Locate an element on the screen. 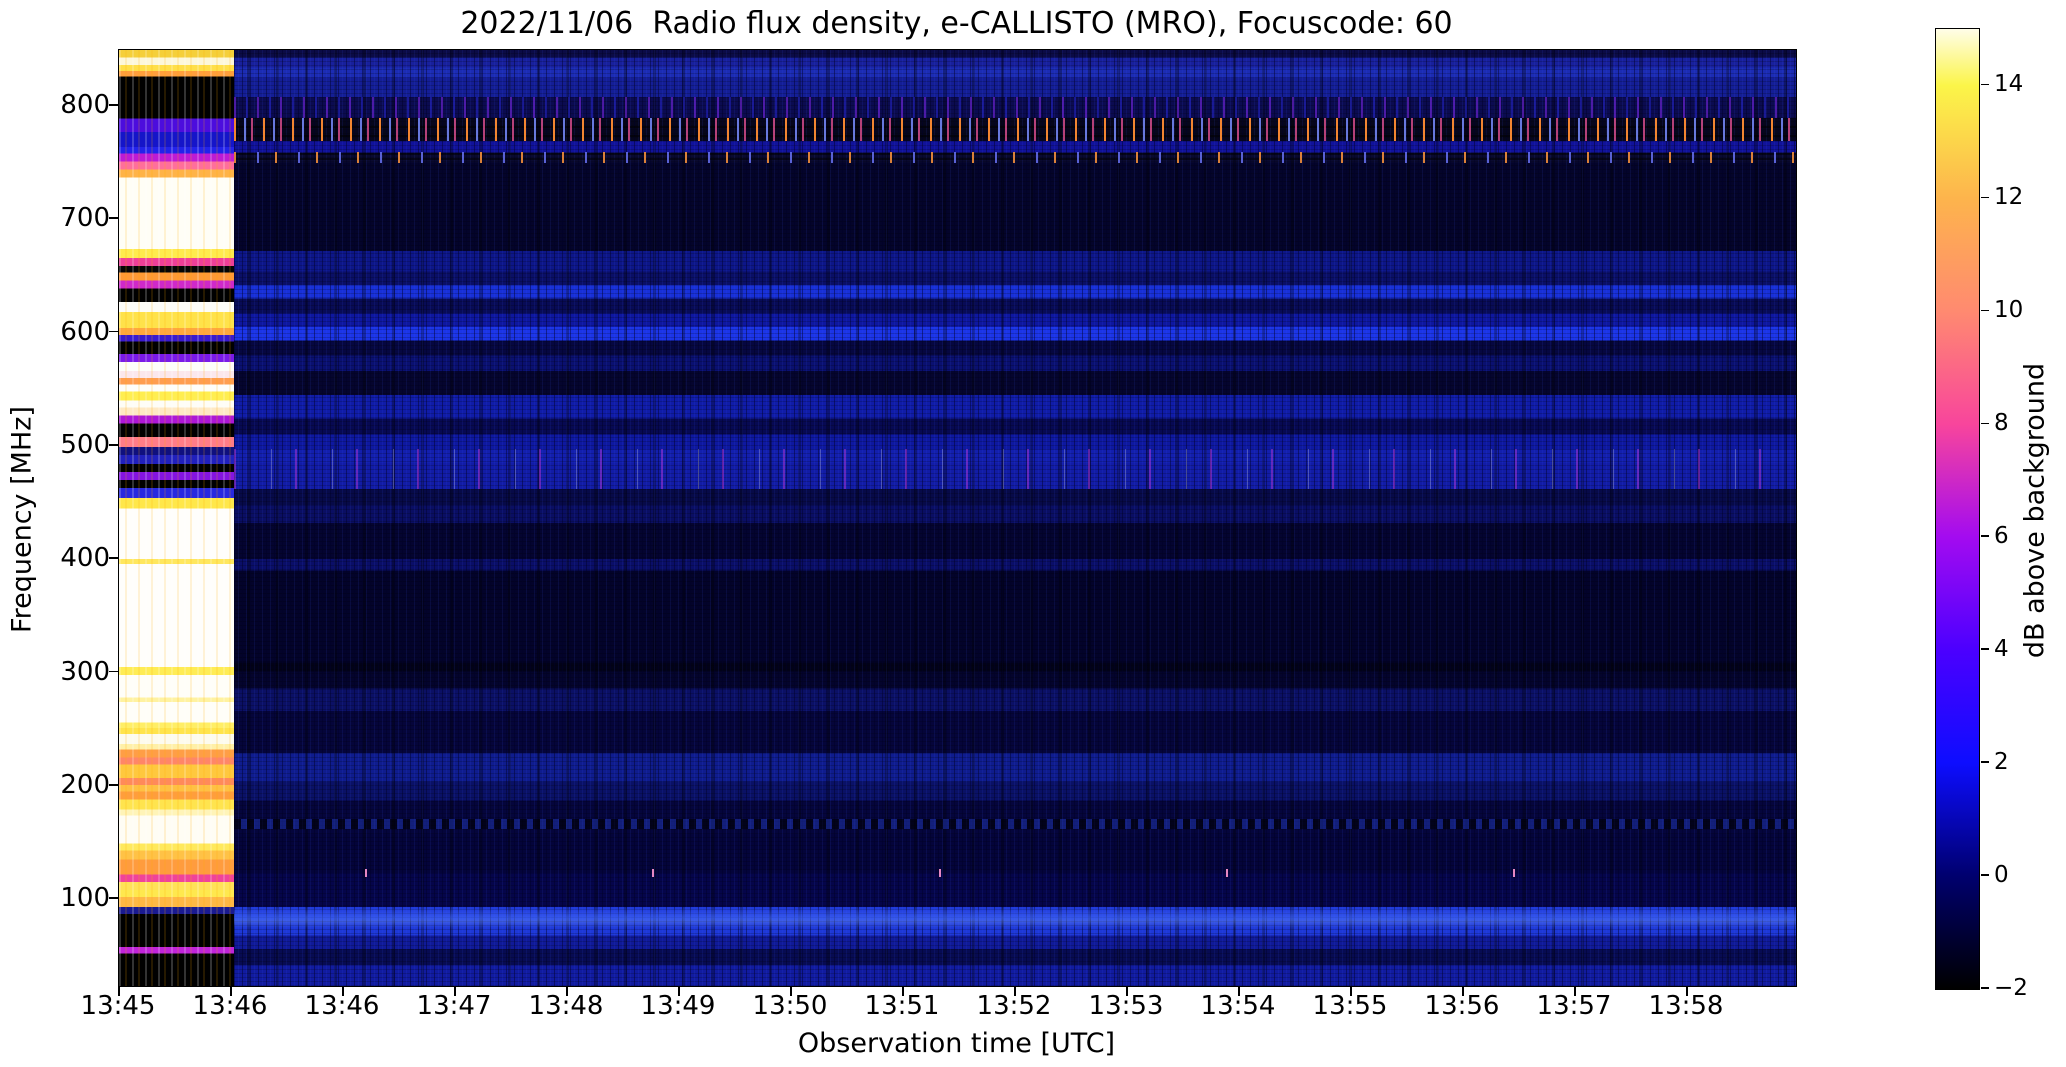  x-tick-label: 13:58 is located at coordinates (1686, 1006).